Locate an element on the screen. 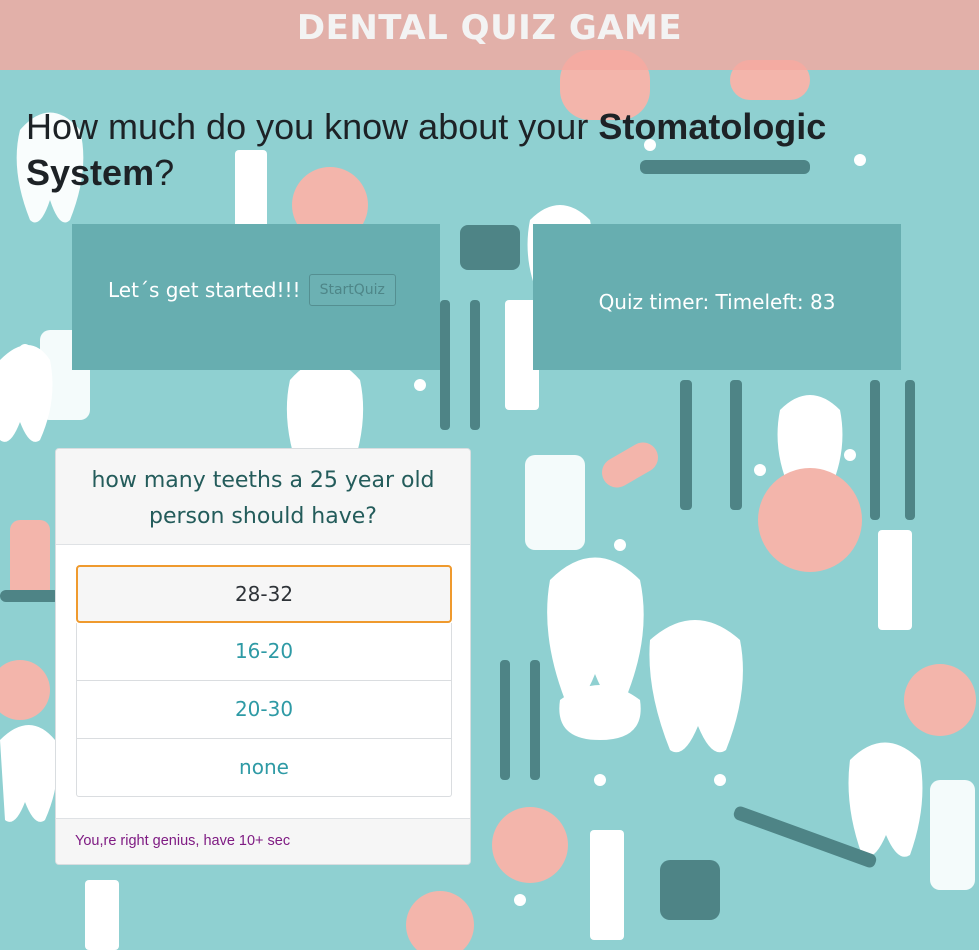  start-panel: Let´s get started!!! StartQuiz is located at coordinates (256, 297).